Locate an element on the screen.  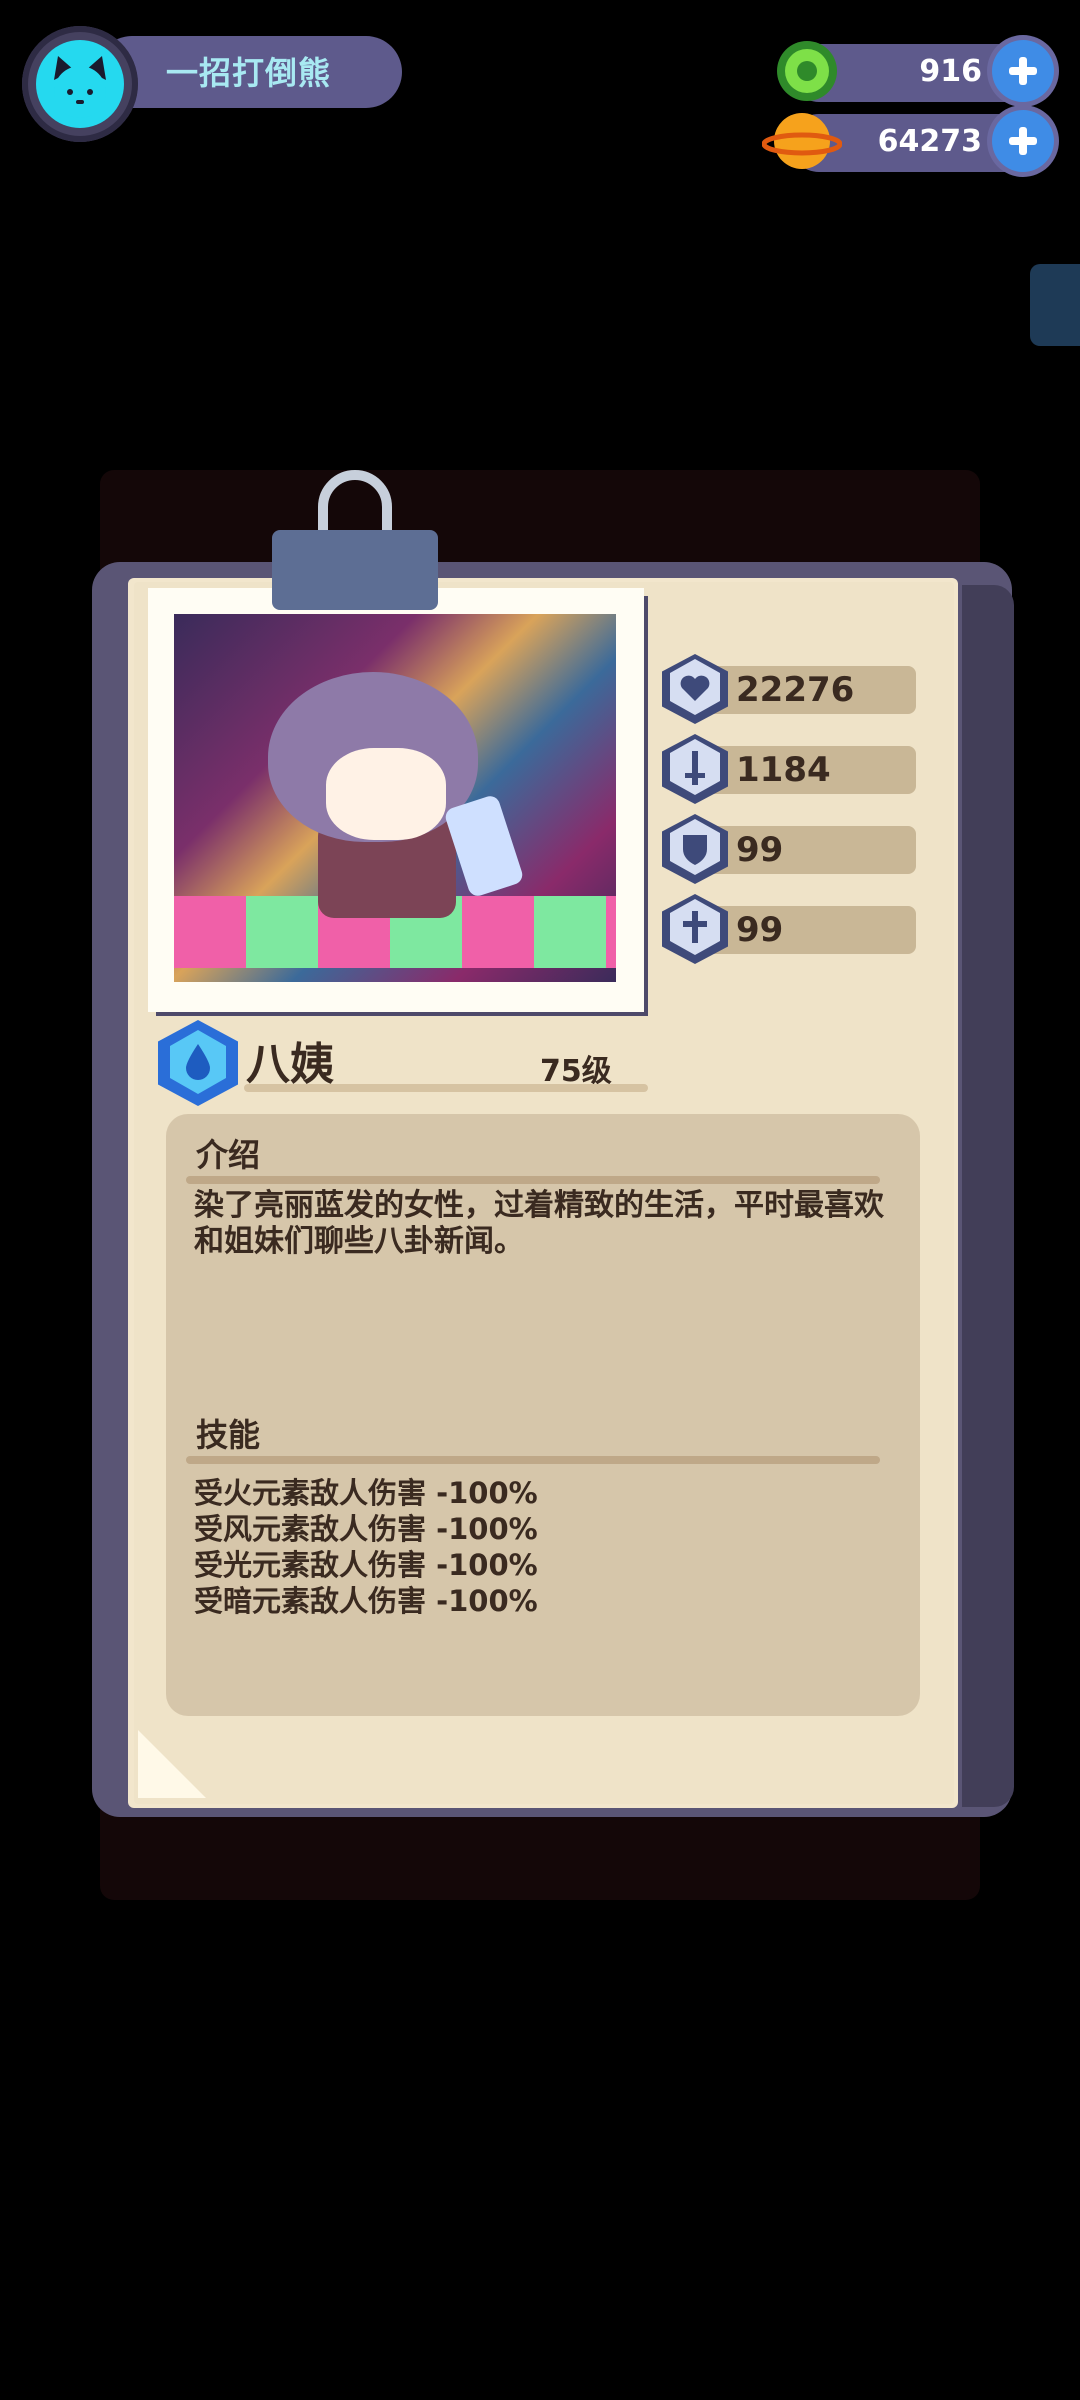
stat-defense: 99 is located at coordinates (790, 849).